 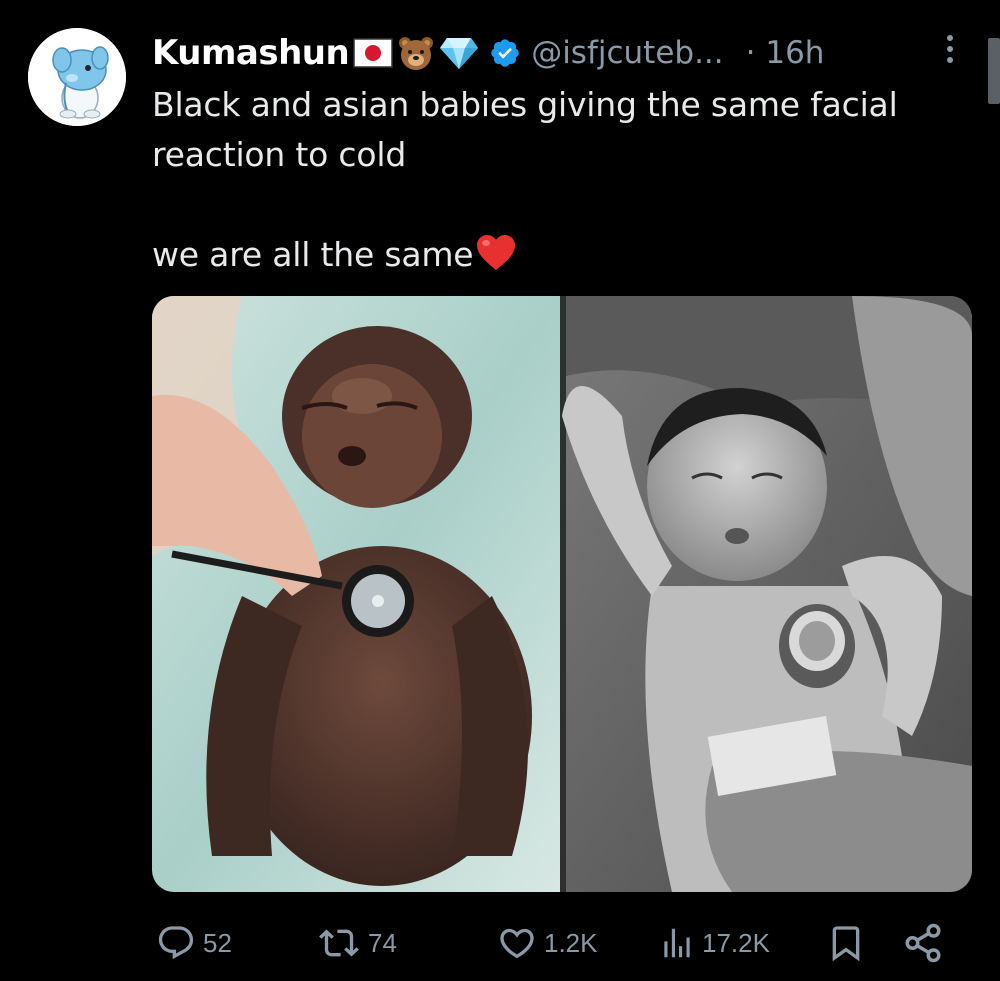 What do you see at coordinates (923, 943) in the screenshot?
I see `share-icon` at bounding box center [923, 943].